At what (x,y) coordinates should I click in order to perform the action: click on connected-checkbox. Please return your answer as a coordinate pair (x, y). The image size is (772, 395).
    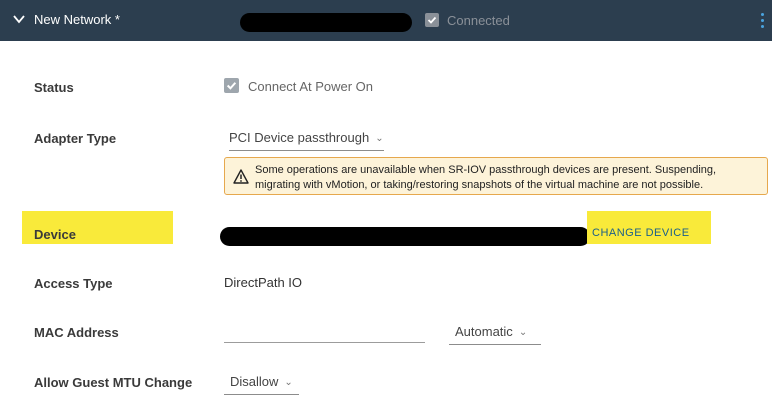
    Looking at the image, I should click on (432, 20).